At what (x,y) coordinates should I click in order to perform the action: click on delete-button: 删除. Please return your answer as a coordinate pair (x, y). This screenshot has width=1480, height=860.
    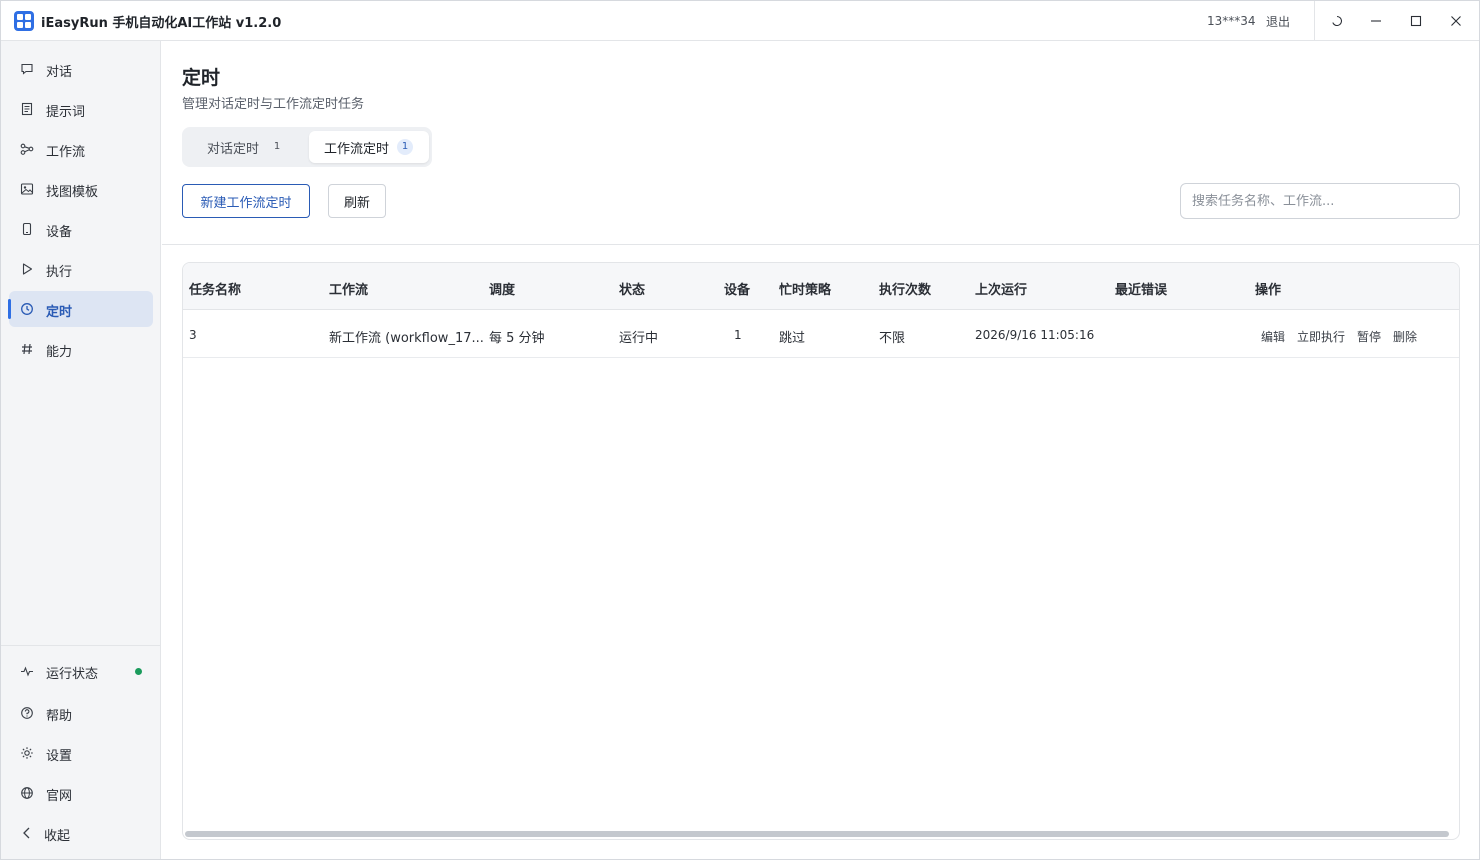
    Looking at the image, I should click on (1405, 336).